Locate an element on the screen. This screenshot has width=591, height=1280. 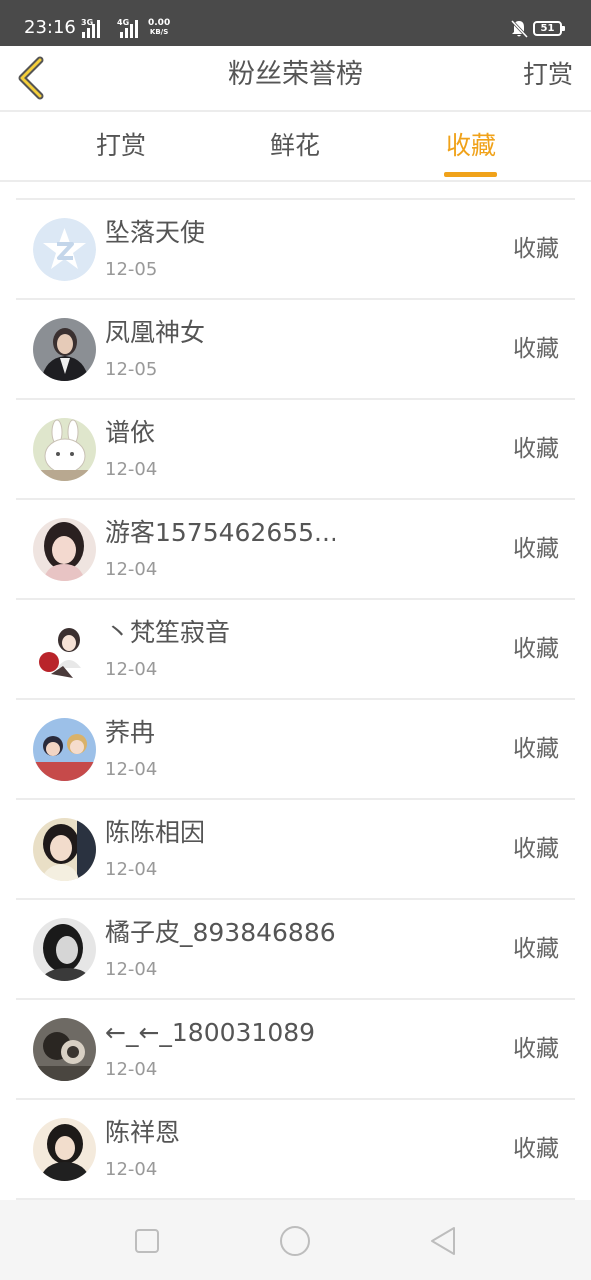
list-item: 游客1575462655... 12-04 收藏 is located at coordinates (295, 550).